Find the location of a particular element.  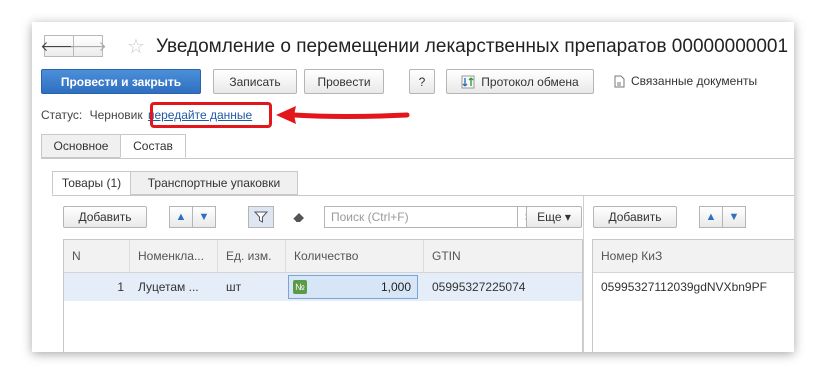

add-goods-button: Добавить is located at coordinates (105, 217).